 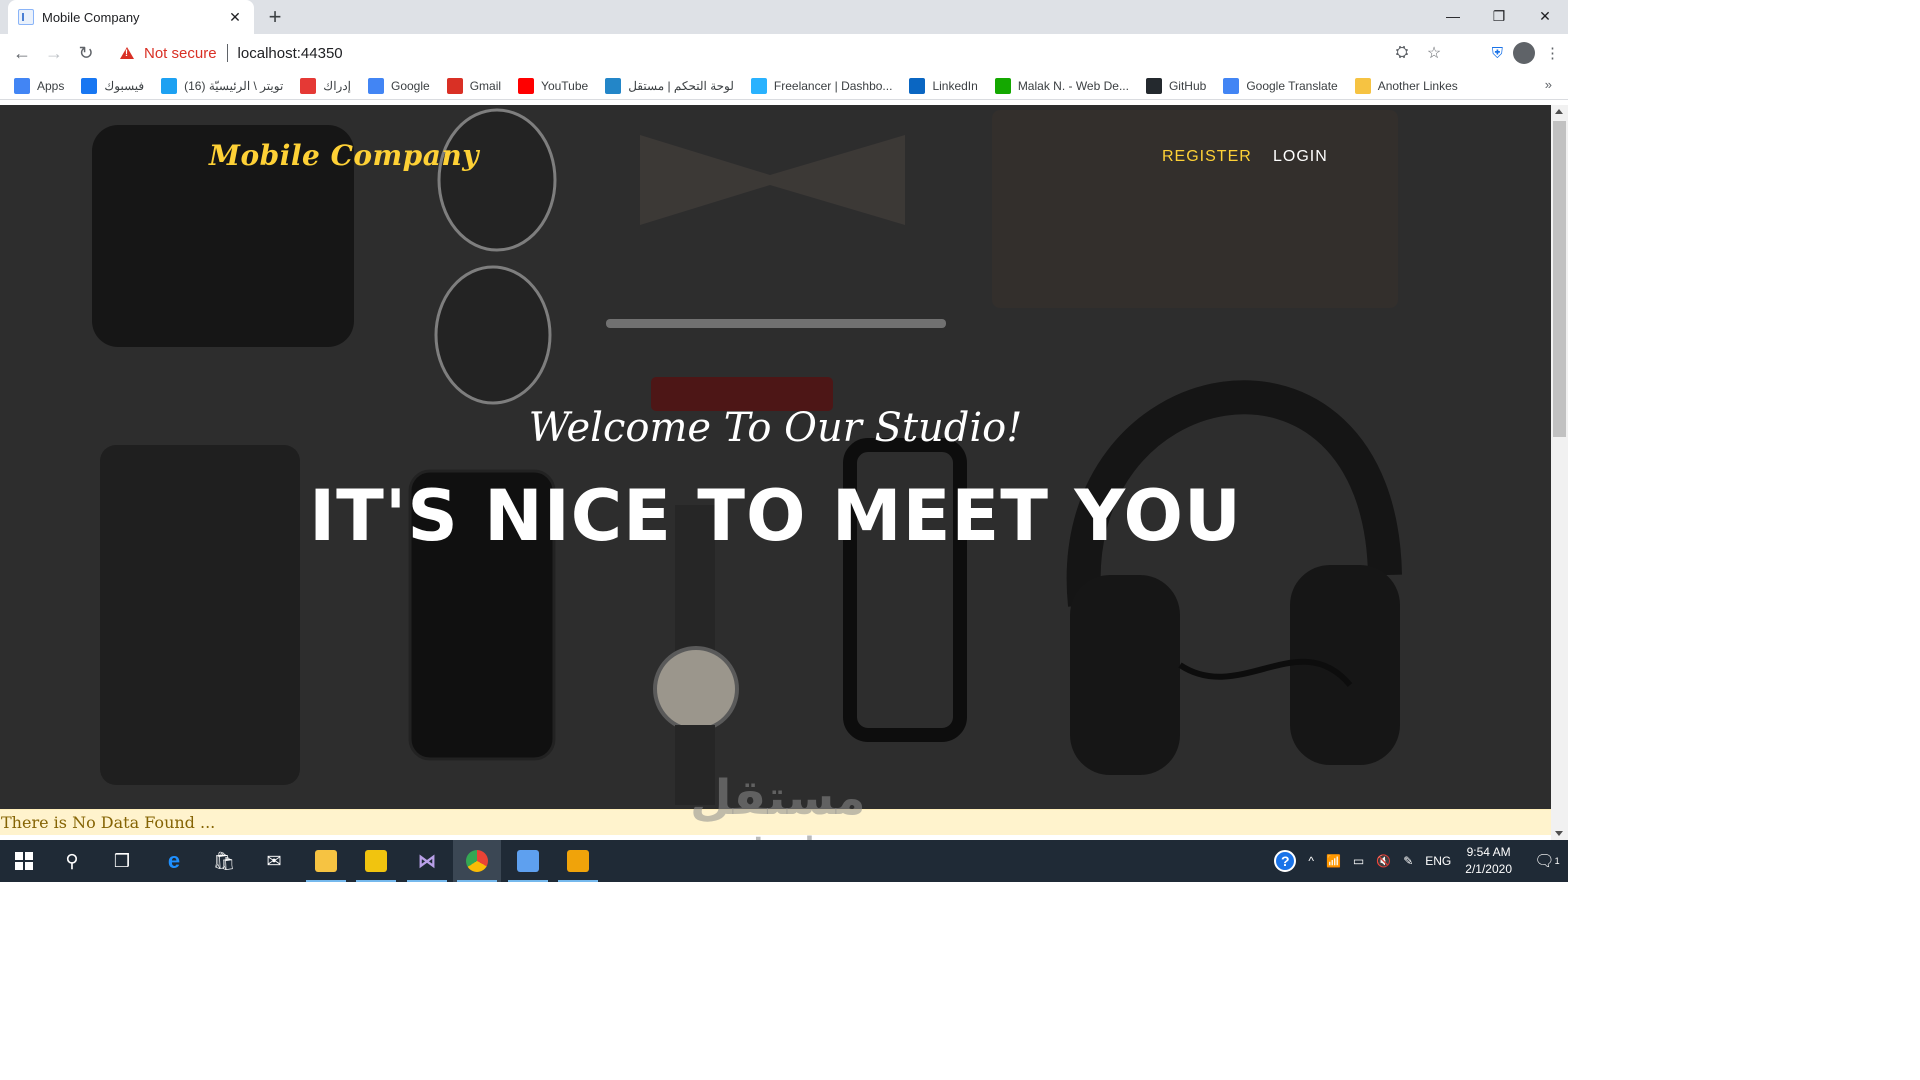 I want to click on file-explorer-app, so click(x=326, y=861).